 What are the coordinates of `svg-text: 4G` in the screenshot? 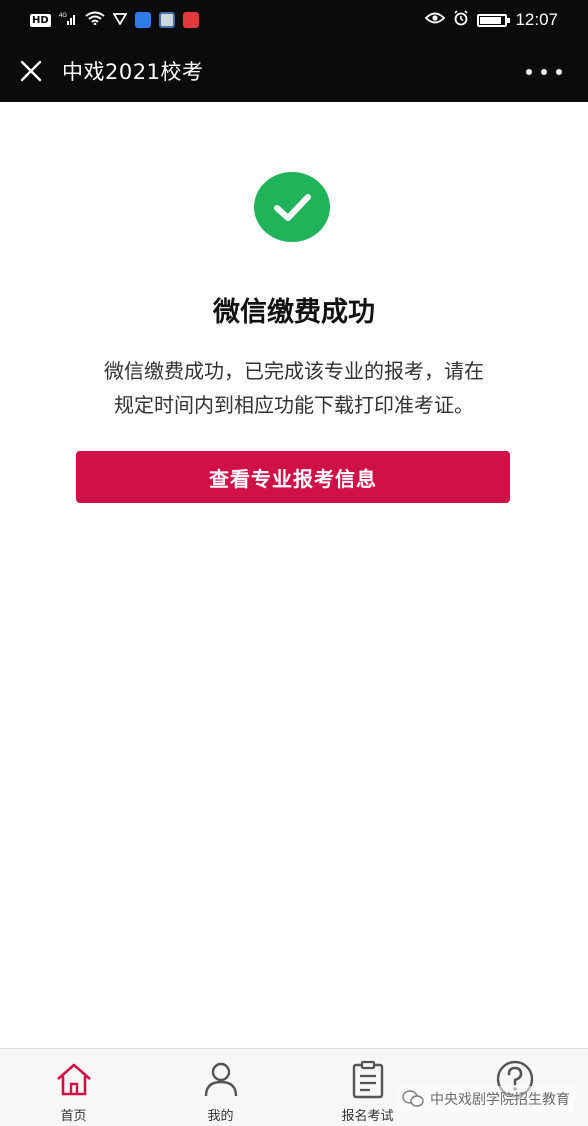 It's located at (63, 16).